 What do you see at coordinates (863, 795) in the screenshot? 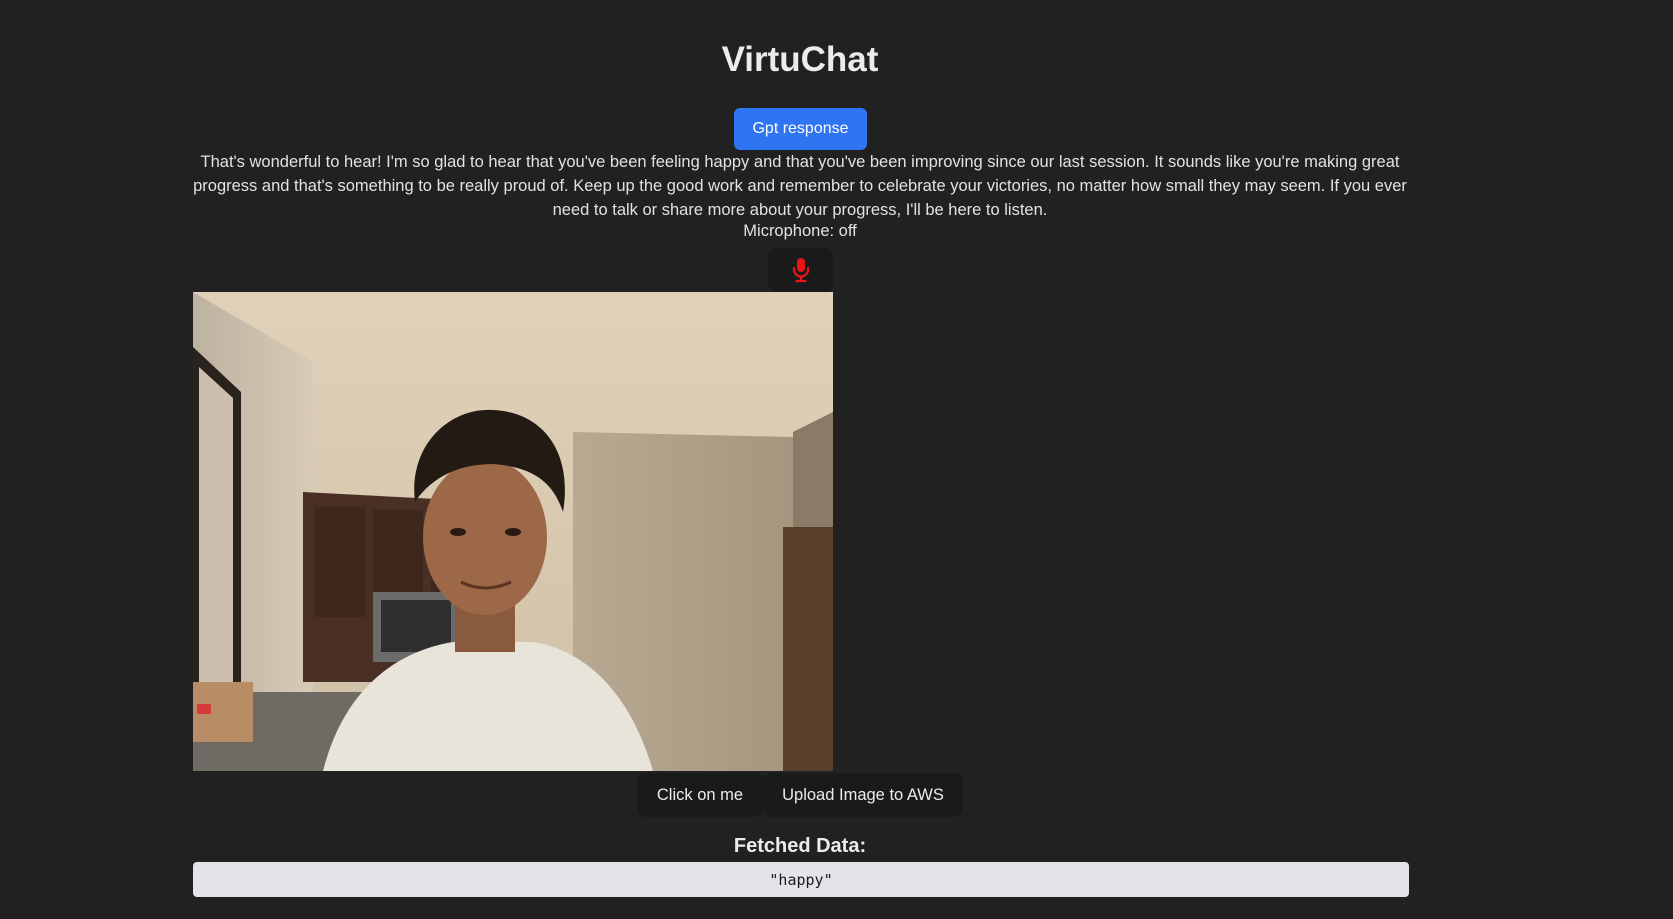
I see `upload-image-aws-button: Upload Image to AWS` at bounding box center [863, 795].